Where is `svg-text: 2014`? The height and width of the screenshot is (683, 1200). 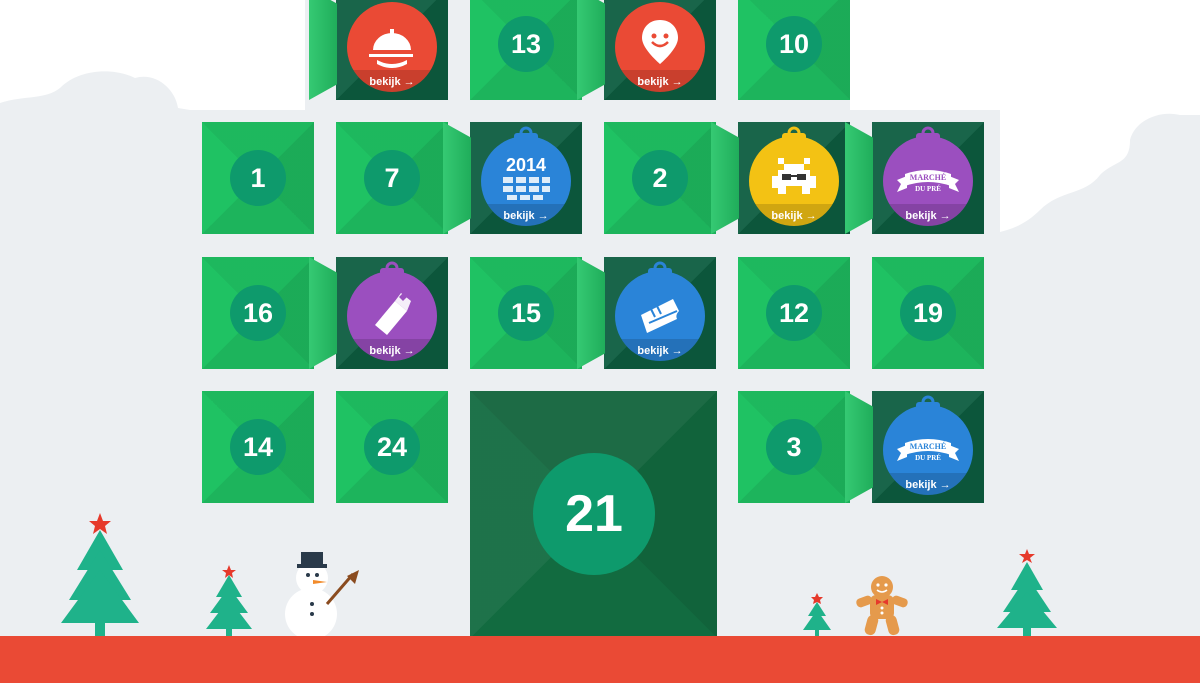
svg-text: 2014 is located at coordinates (526, 165).